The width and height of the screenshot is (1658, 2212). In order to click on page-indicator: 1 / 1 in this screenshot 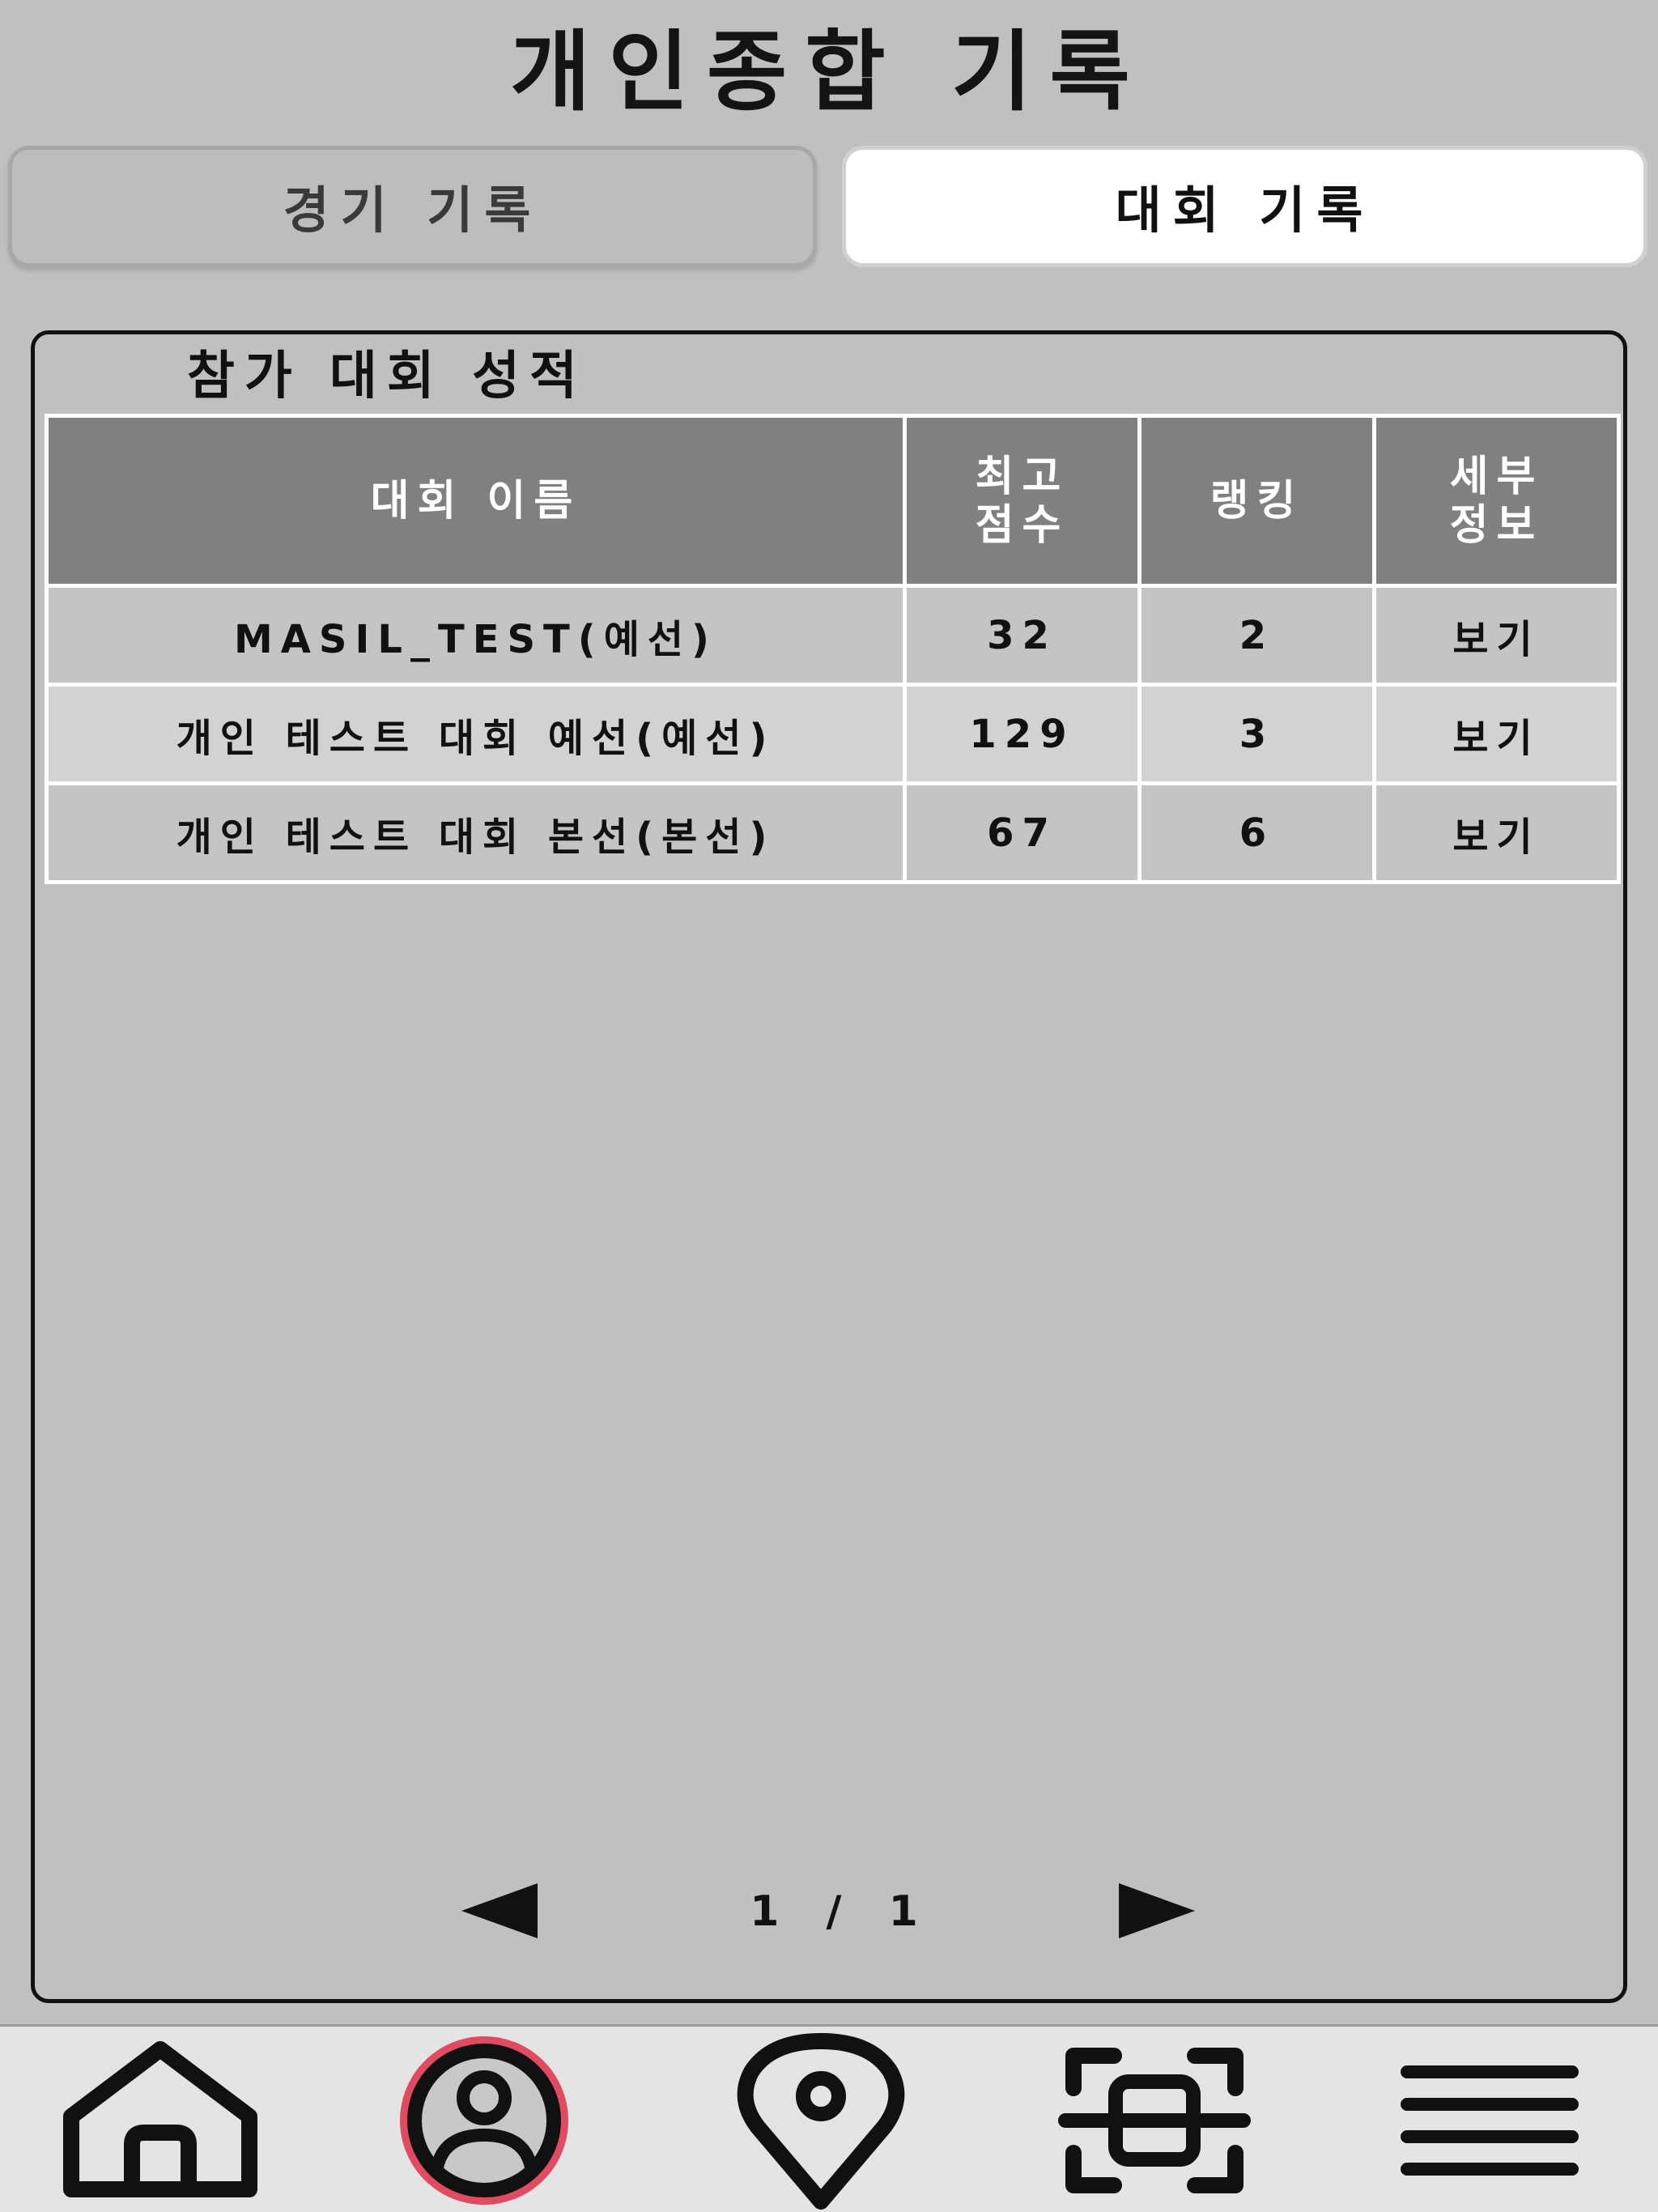, I will do `click(842, 1912)`.